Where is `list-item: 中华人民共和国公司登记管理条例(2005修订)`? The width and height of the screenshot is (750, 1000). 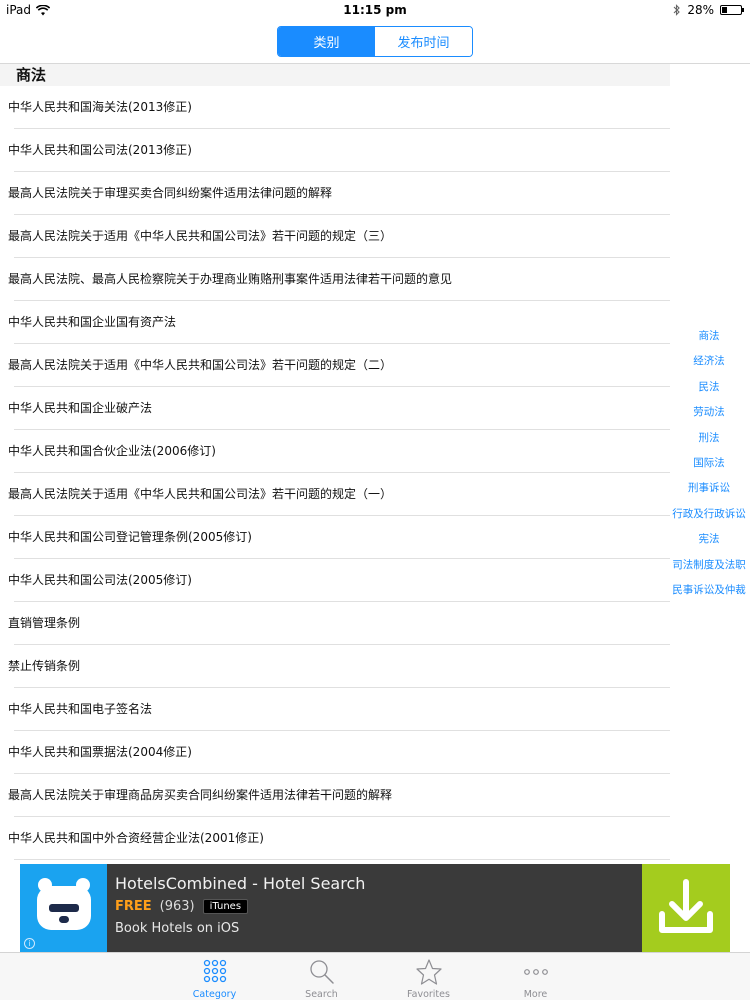 list-item: 中华人民共和国公司登记管理条例(2005修订) is located at coordinates (335, 537).